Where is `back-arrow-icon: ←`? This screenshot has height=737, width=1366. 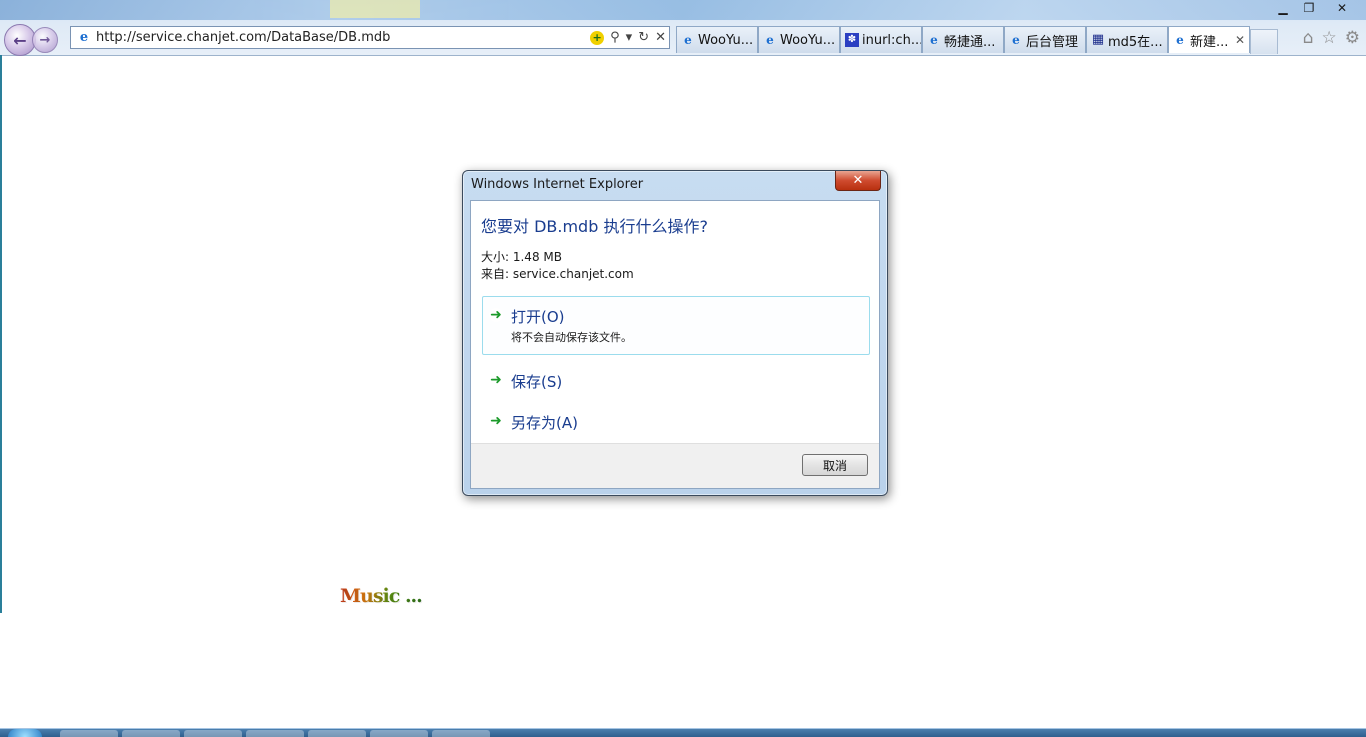
back-arrow-icon: ← is located at coordinates (20, 40).